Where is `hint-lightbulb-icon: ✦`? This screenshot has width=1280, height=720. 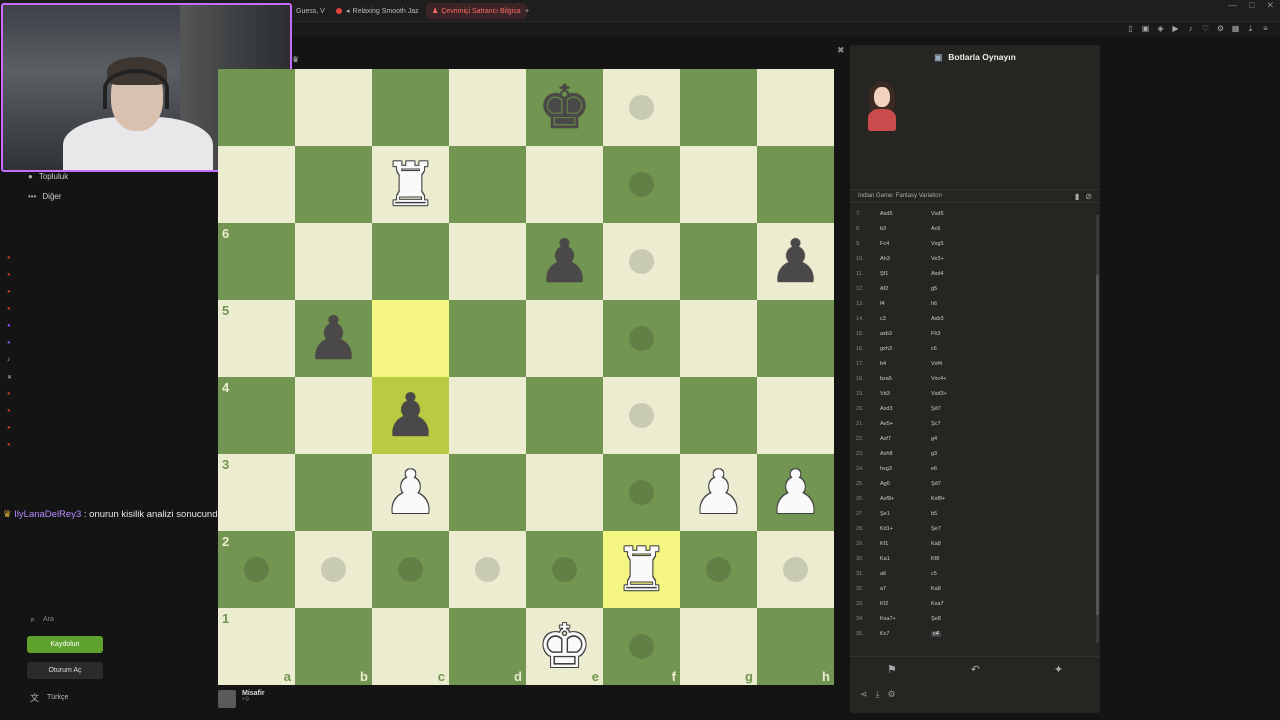
hint-lightbulb-icon: ✦ is located at coordinates (1058, 669).